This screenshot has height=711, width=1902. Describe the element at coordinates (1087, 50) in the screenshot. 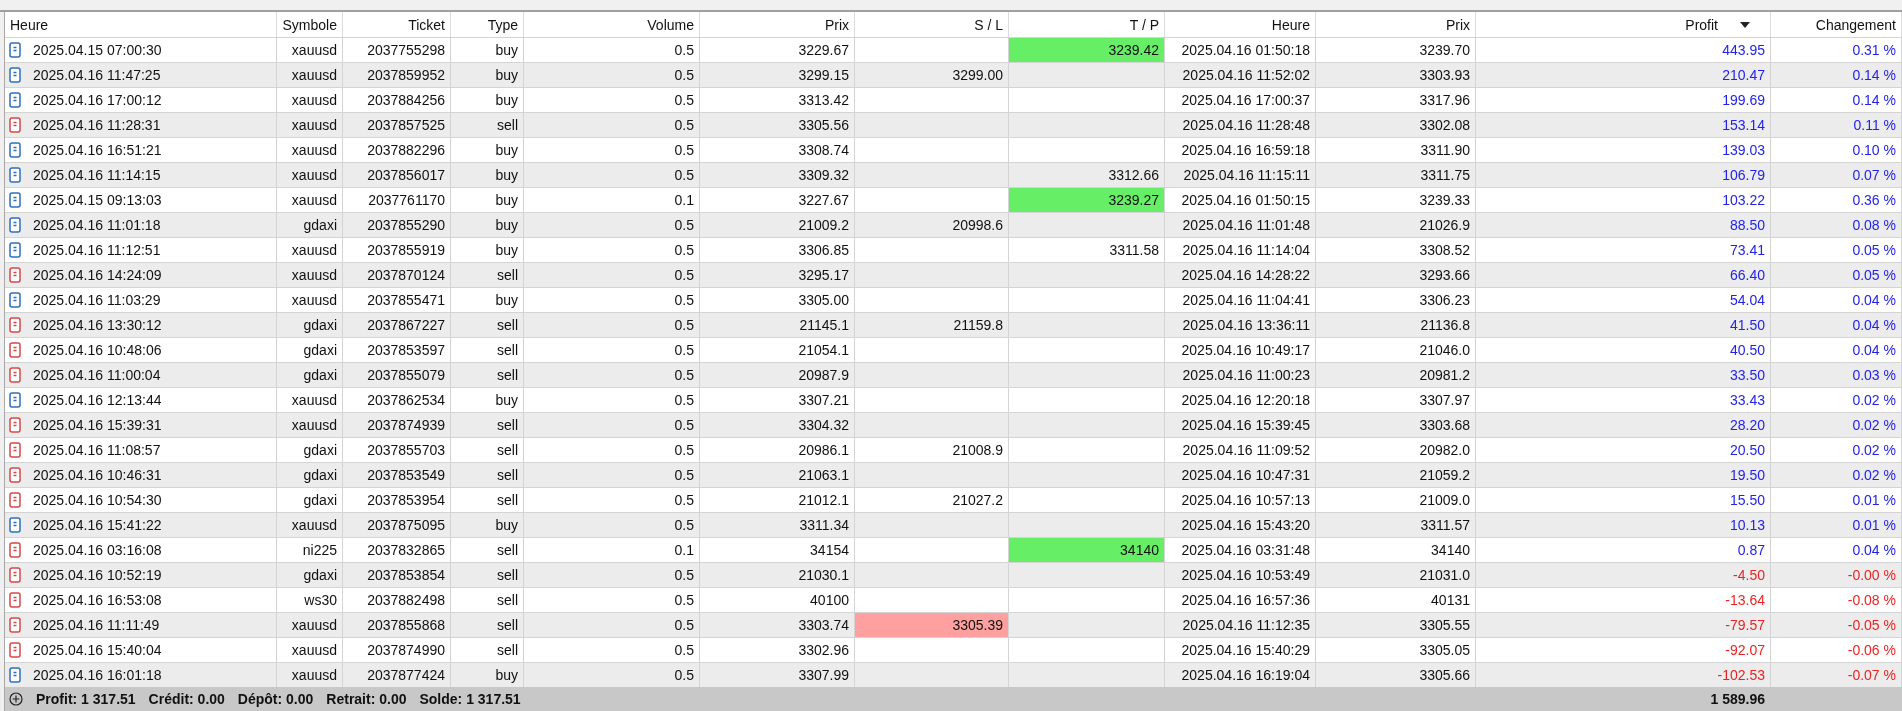

I see `table-cell: 3239.42` at that location.